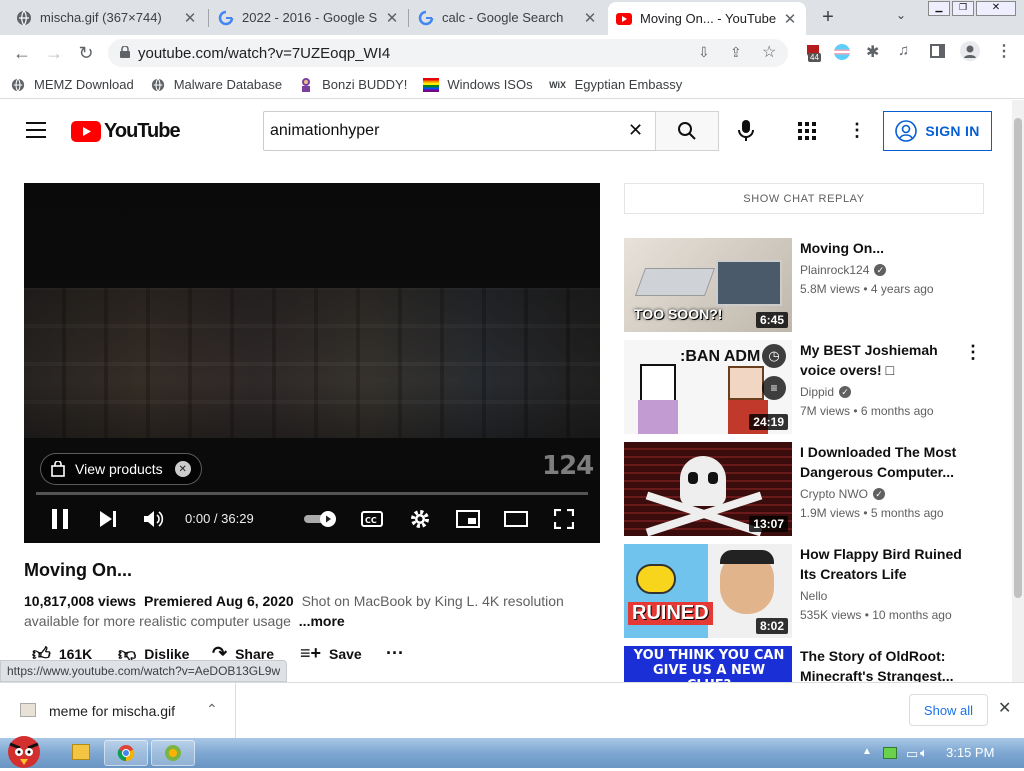  I want to click on progress-bar, so click(312, 493).